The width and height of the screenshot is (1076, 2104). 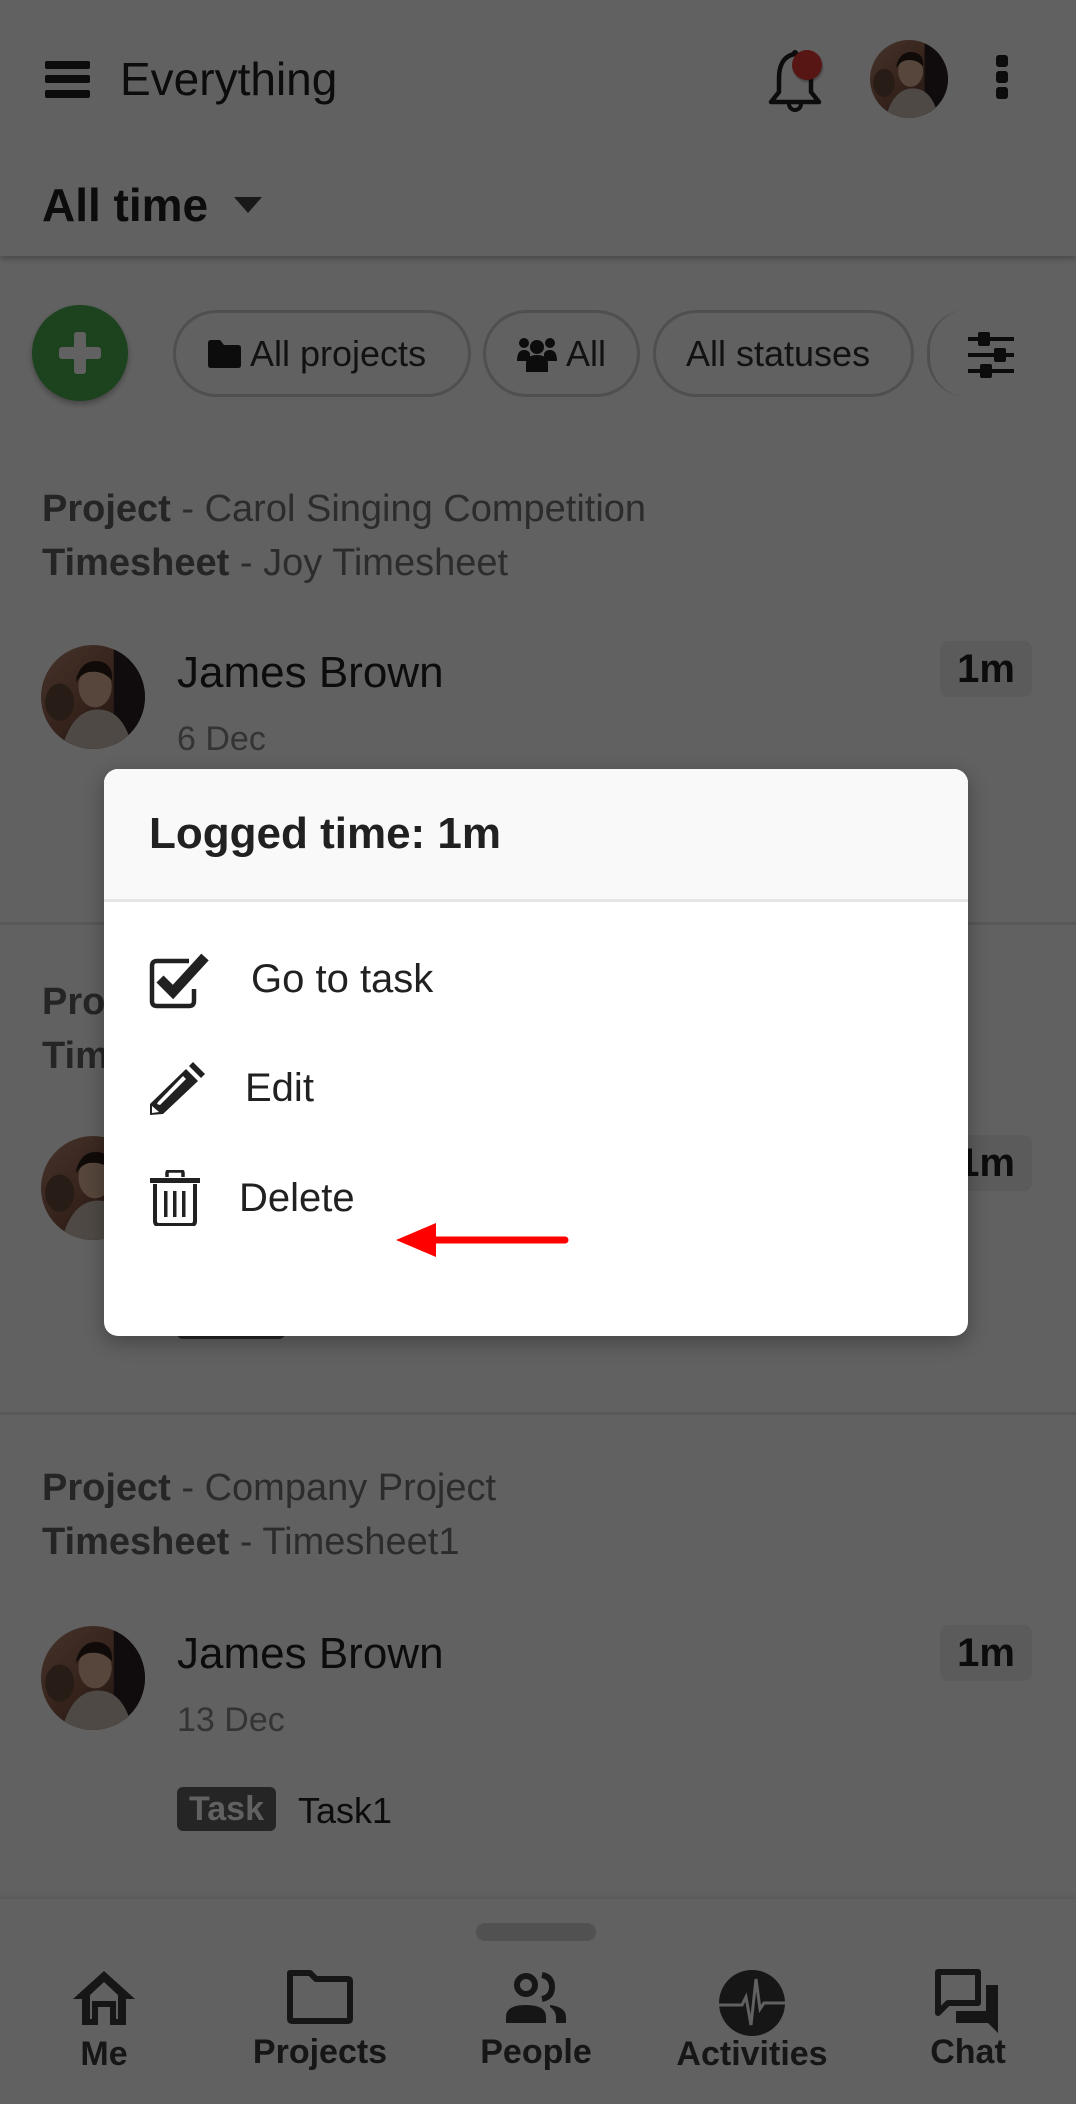 I want to click on go-to-task-button: Go to task, so click(x=538, y=979).